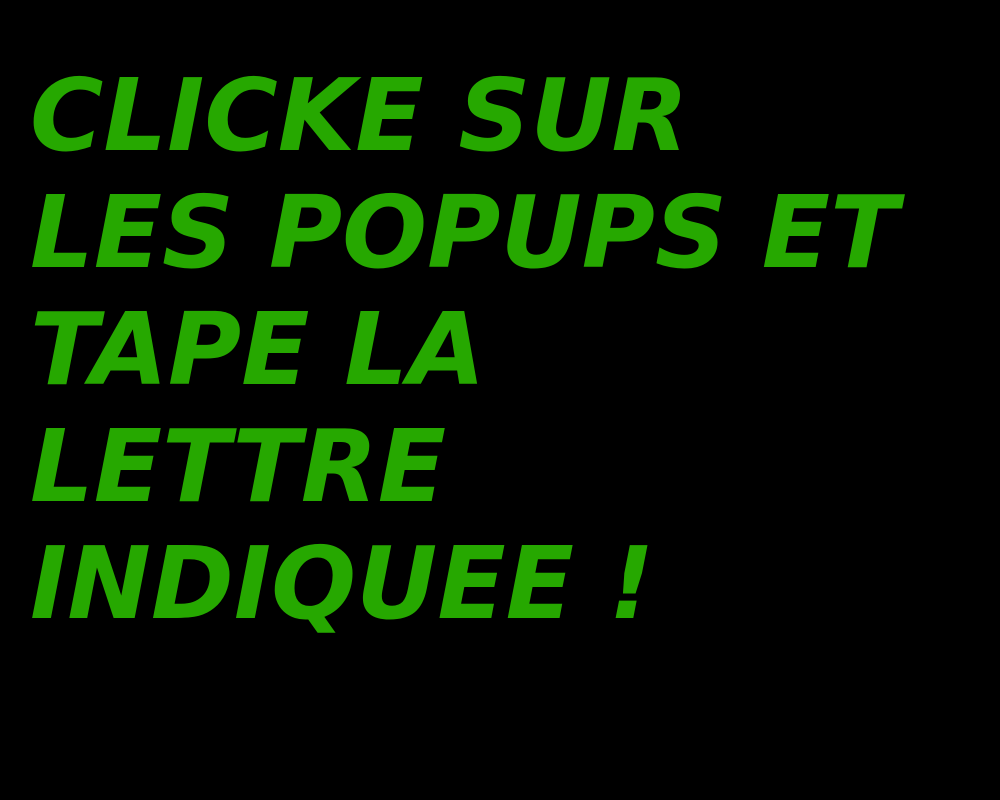 The image size is (1000, 800). I want to click on instruction-line-1: CLICKE SUR, so click(359, 115).